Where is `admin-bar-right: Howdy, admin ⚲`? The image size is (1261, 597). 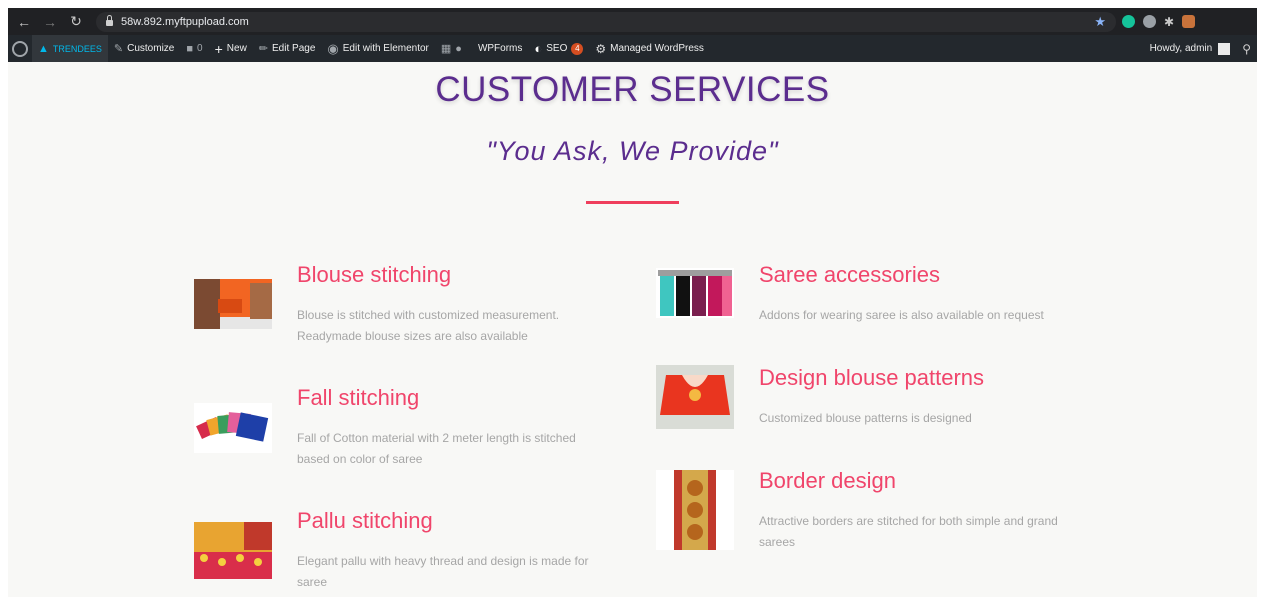
admin-bar-right: Howdy, admin ⚲ is located at coordinates (1200, 48).